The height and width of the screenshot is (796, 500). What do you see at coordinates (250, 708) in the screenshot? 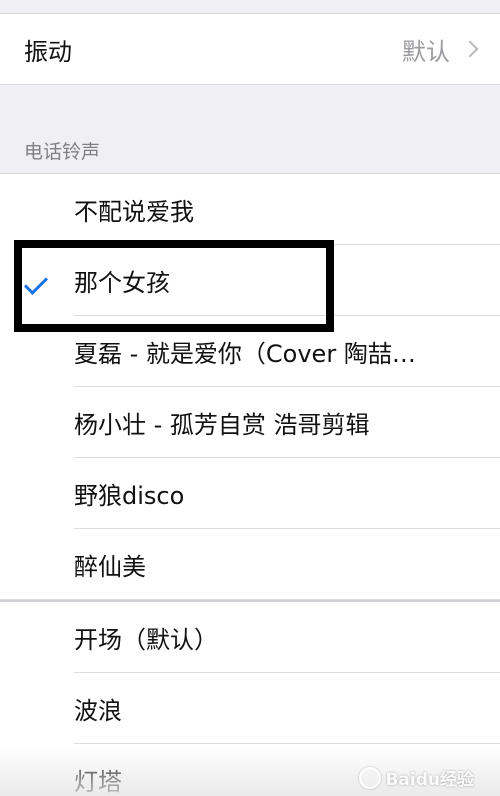
I see `ringtone-row: 波浪` at bounding box center [250, 708].